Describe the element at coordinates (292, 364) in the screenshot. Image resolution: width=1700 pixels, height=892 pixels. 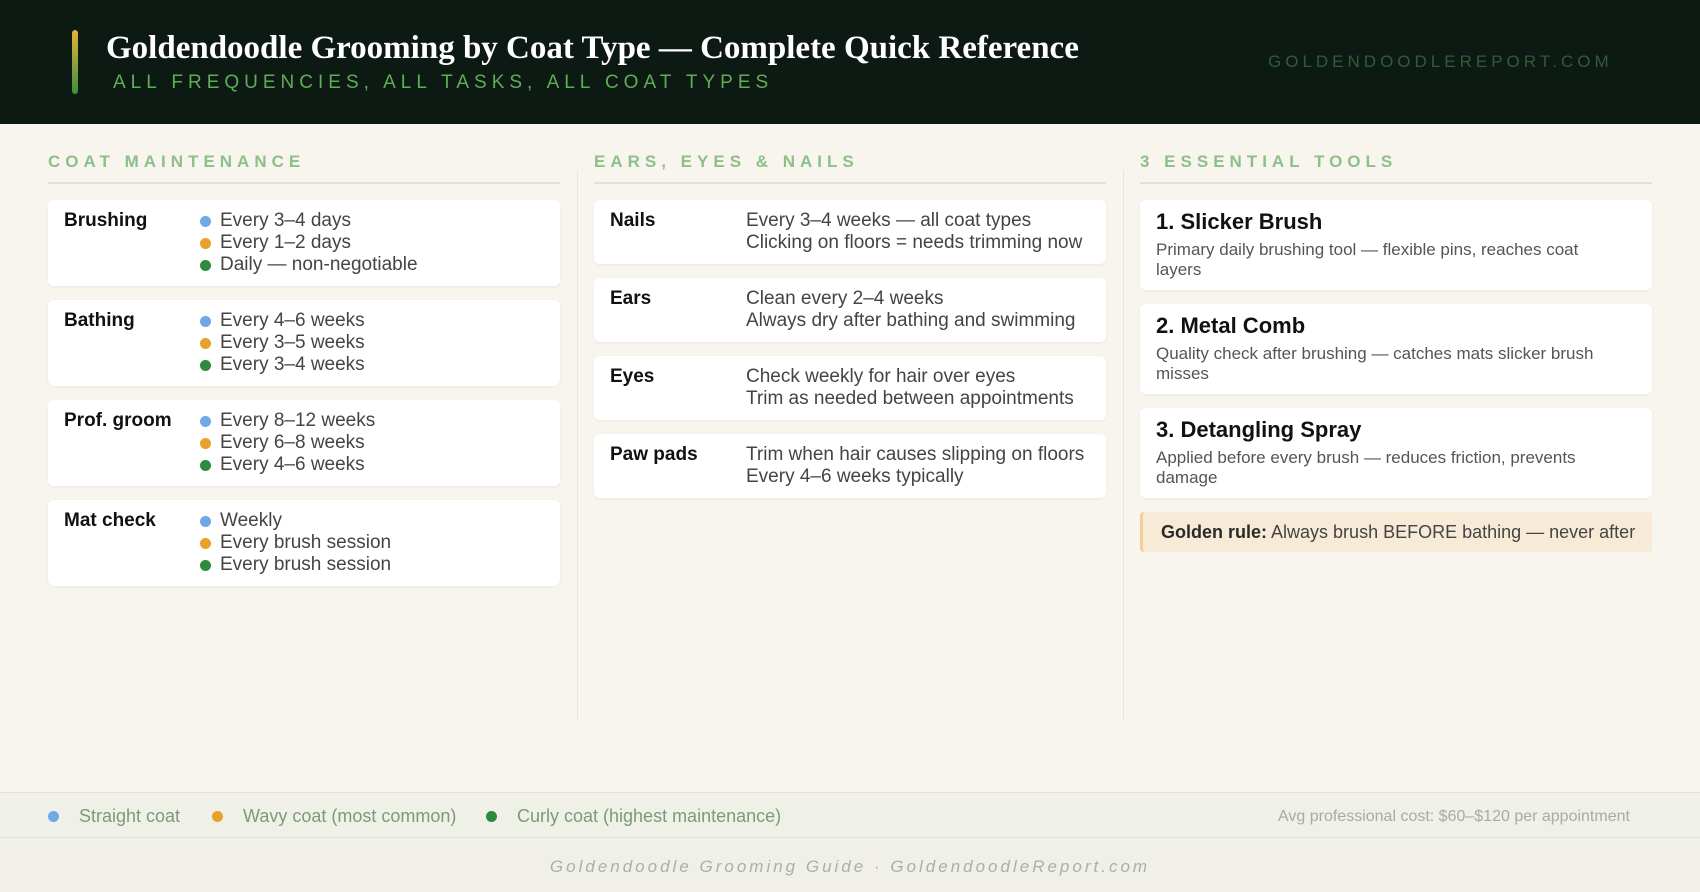
I see `curly-frequency: Every 3–4 weeks` at that location.